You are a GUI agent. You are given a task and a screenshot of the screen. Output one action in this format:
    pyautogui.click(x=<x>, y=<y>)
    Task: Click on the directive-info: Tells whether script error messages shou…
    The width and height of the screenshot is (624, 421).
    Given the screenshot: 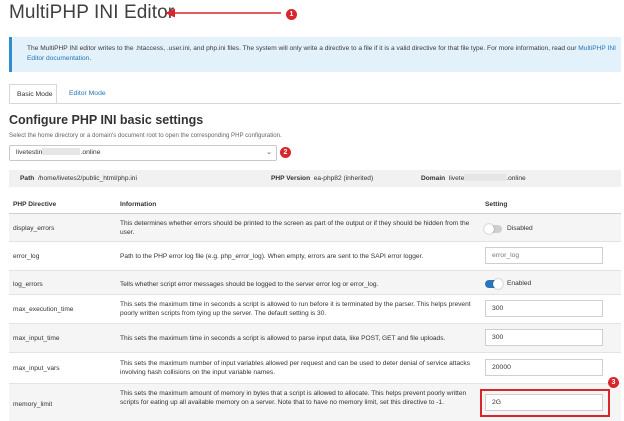 What is the action you would take?
    pyautogui.click(x=249, y=284)
    